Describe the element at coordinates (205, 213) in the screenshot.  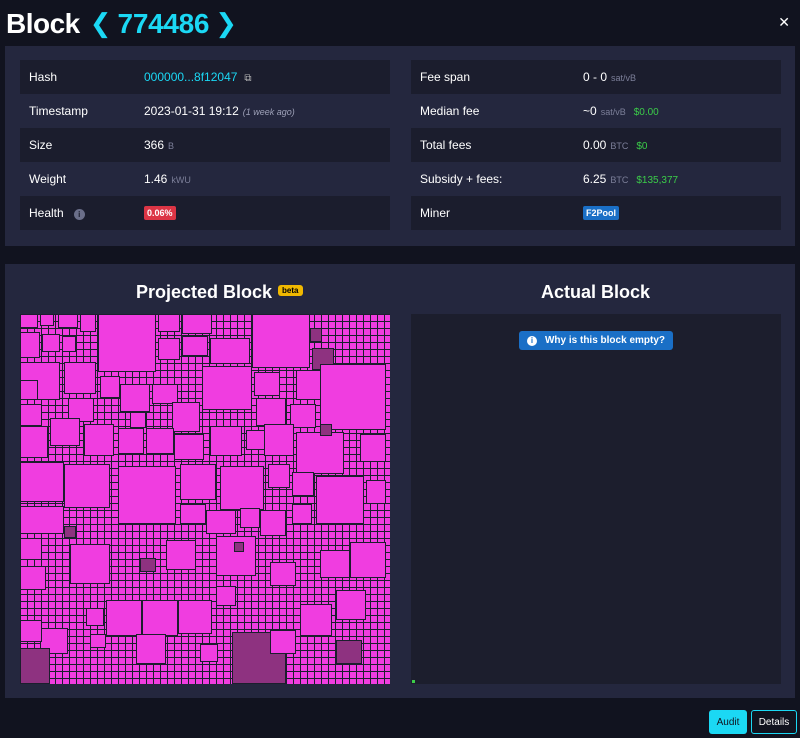
I see `detail-row-health: Health i 0.06%` at that location.